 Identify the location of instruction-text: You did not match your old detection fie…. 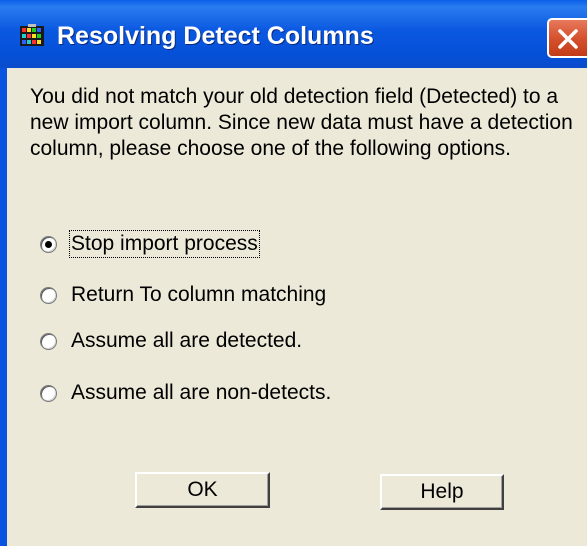
(301, 122).